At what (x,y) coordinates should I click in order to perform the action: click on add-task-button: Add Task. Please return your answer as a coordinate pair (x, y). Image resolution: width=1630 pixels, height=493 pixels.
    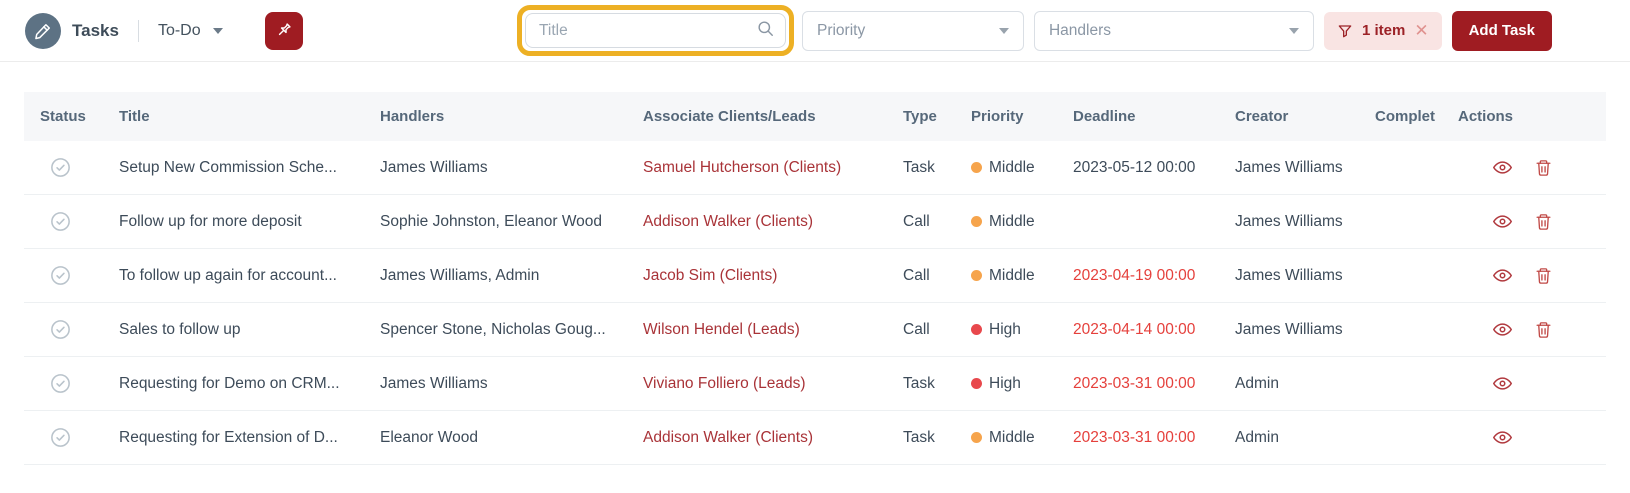
    Looking at the image, I should click on (1501, 30).